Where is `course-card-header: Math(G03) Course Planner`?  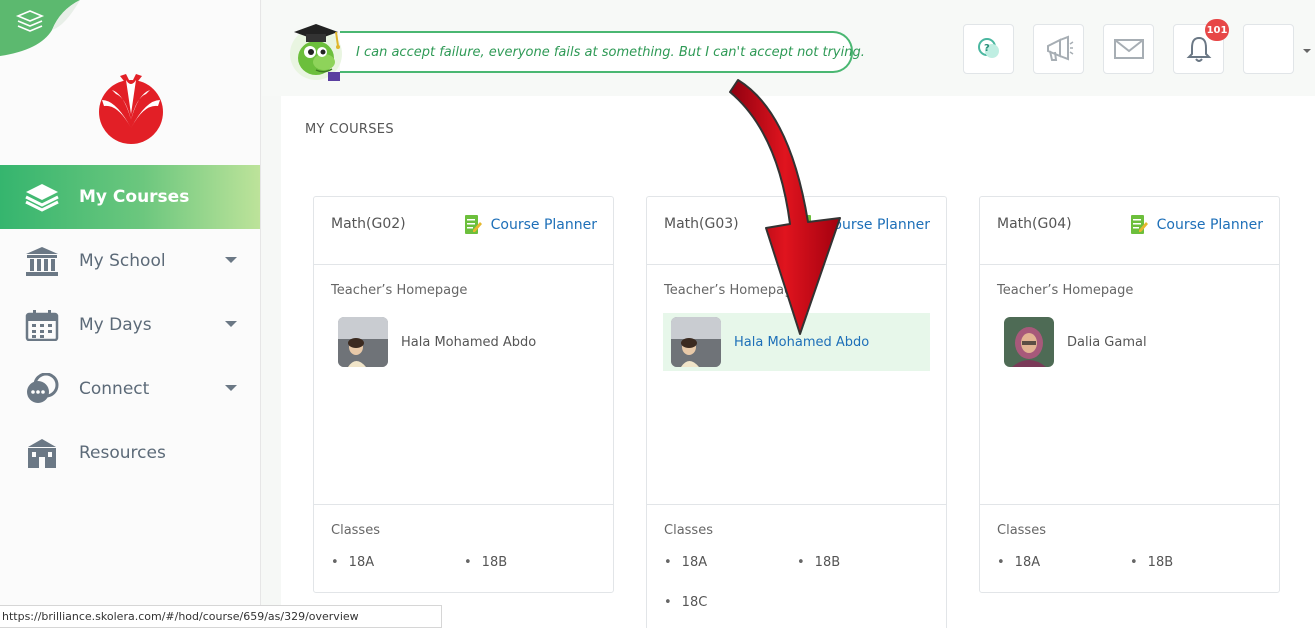 course-card-header: Math(G03) Course Planner is located at coordinates (796, 231).